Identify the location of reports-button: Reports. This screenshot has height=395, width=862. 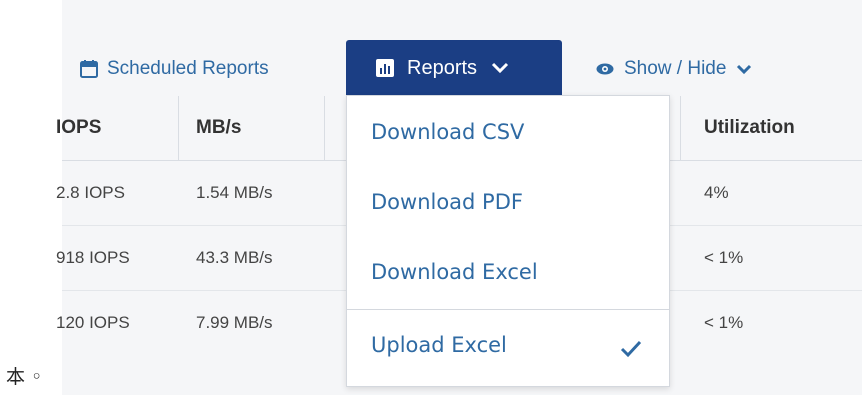
(454, 68).